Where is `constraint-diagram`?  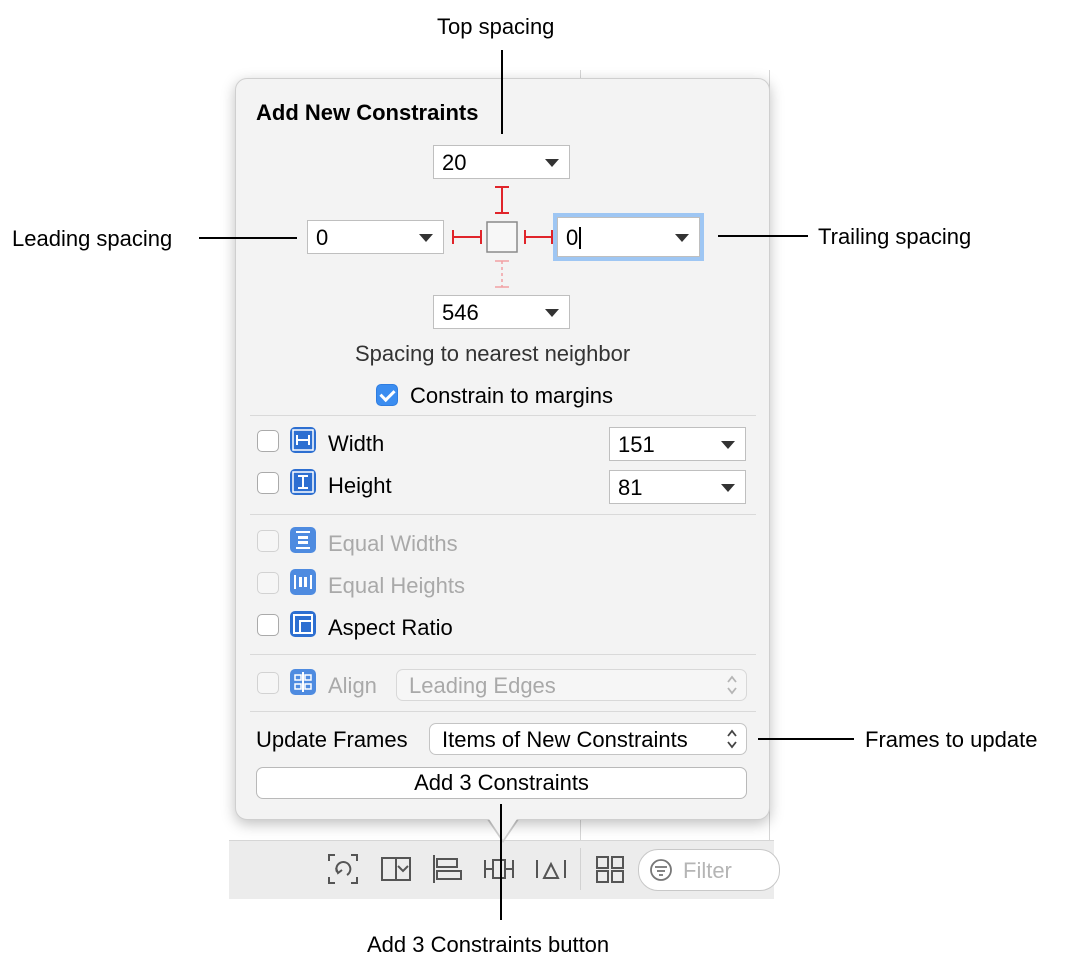 constraint-diagram is located at coordinates (502, 237).